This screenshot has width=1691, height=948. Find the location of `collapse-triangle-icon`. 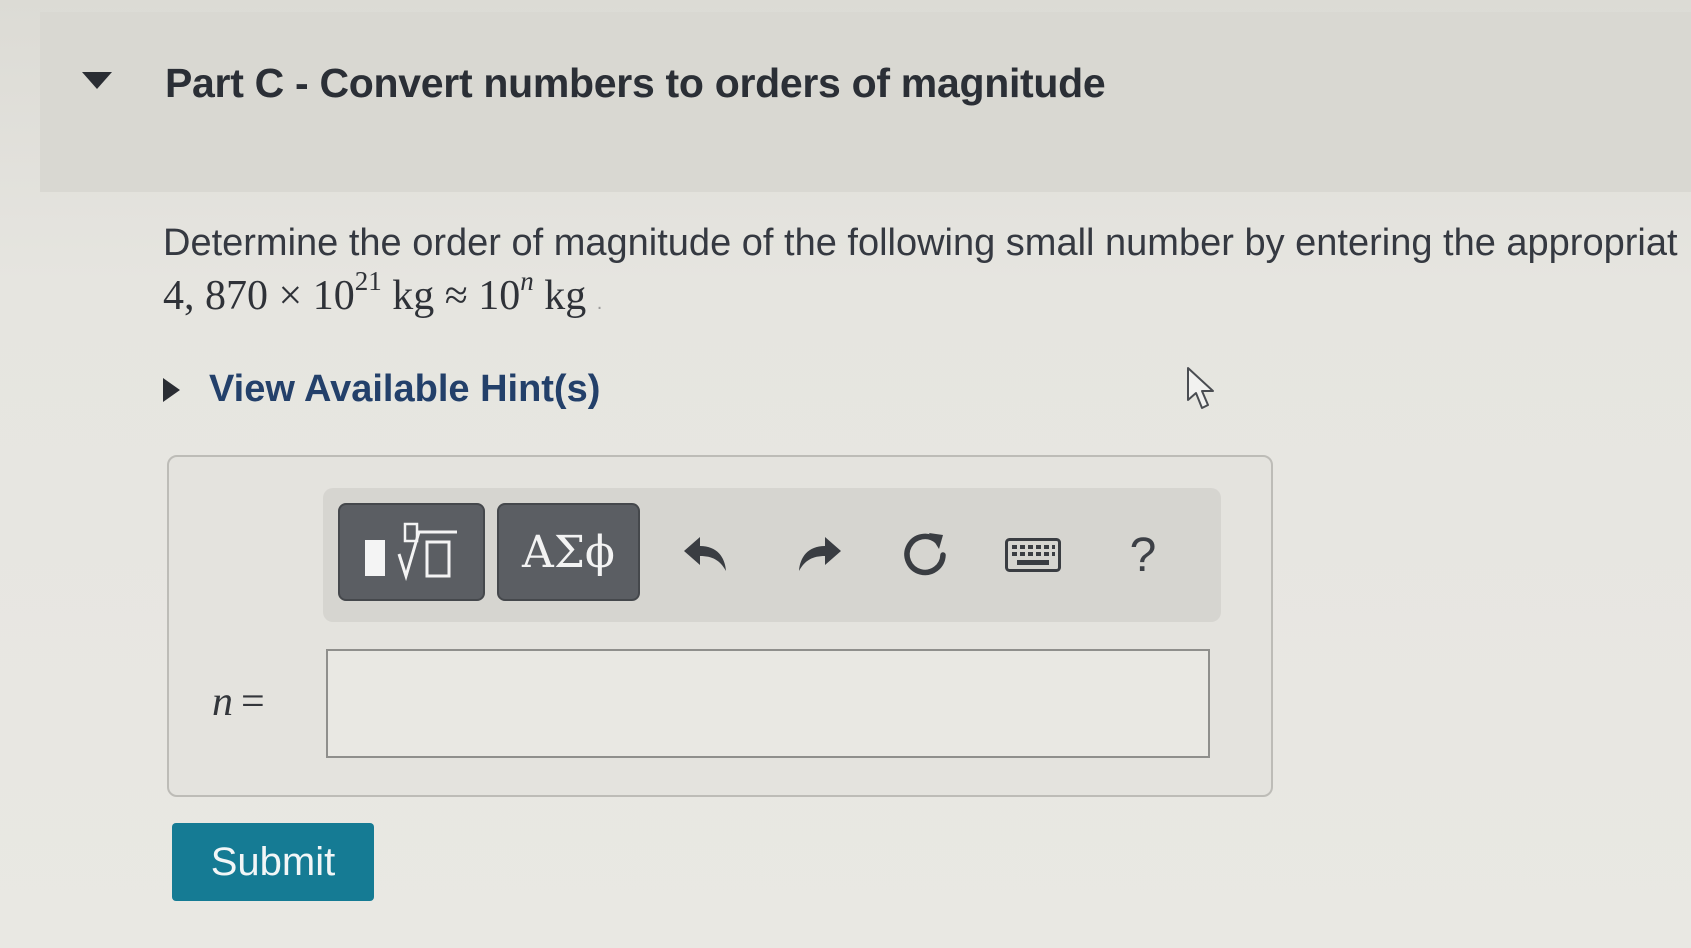

collapse-triangle-icon is located at coordinates (97, 80).